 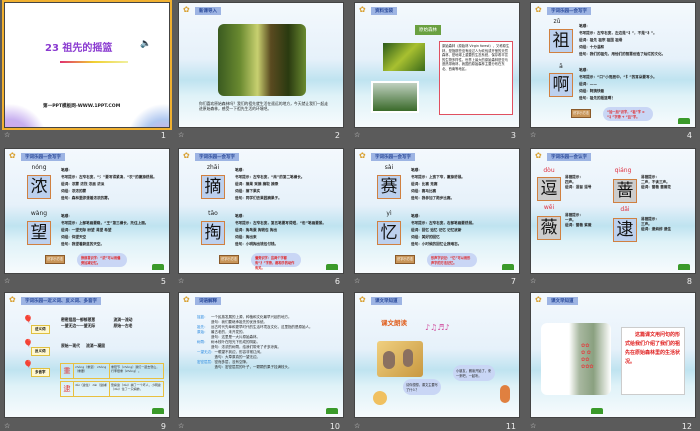 What do you see at coordinates (87, 65) in the screenshot?
I see `slide-thumbnail-1: 23 祖先的摇篮 🔈 第一PPT模板网-WWW.1PPT.COM` at bounding box center [87, 65].